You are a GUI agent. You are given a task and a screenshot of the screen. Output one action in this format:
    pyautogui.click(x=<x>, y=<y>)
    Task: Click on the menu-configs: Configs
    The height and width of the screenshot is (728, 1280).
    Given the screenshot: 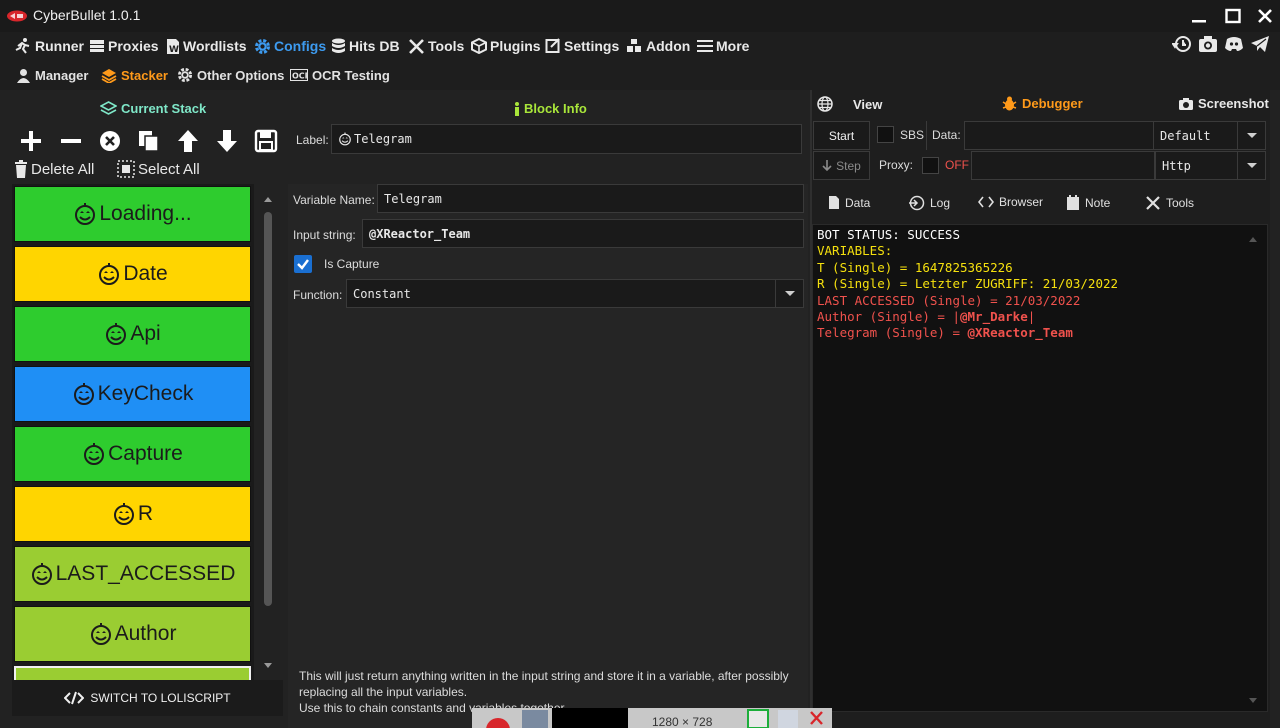 What is the action you would take?
    pyautogui.click(x=290, y=46)
    